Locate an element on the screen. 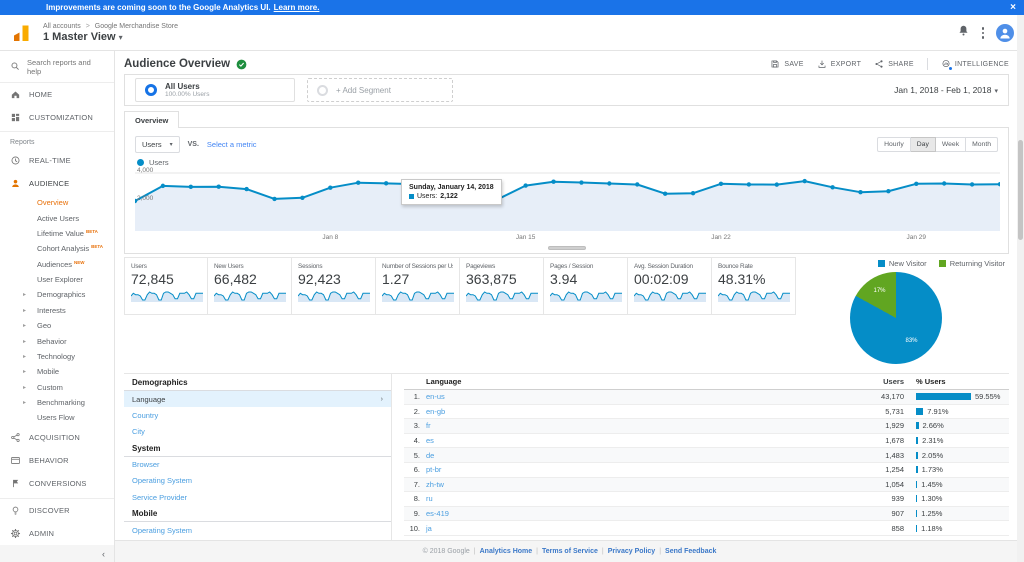 The width and height of the screenshot is (1024, 562). language-link: zh-tw is located at coordinates (435, 484).